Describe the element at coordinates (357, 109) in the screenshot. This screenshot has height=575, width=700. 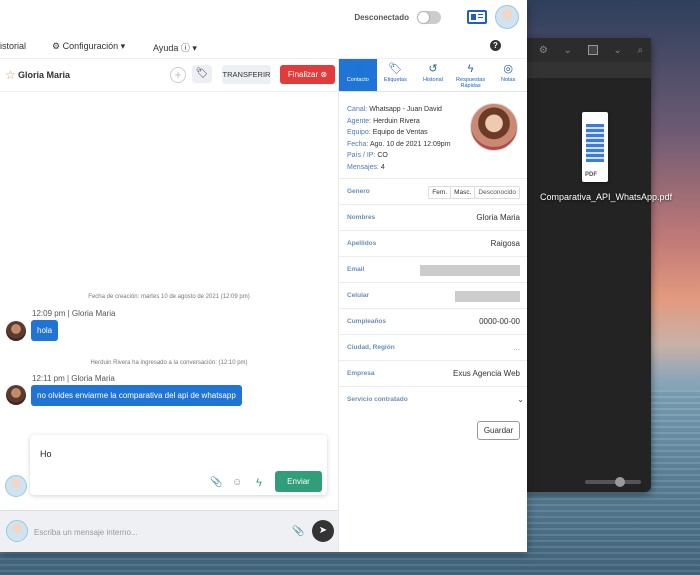
I see `detail-key: Canal:` at that location.